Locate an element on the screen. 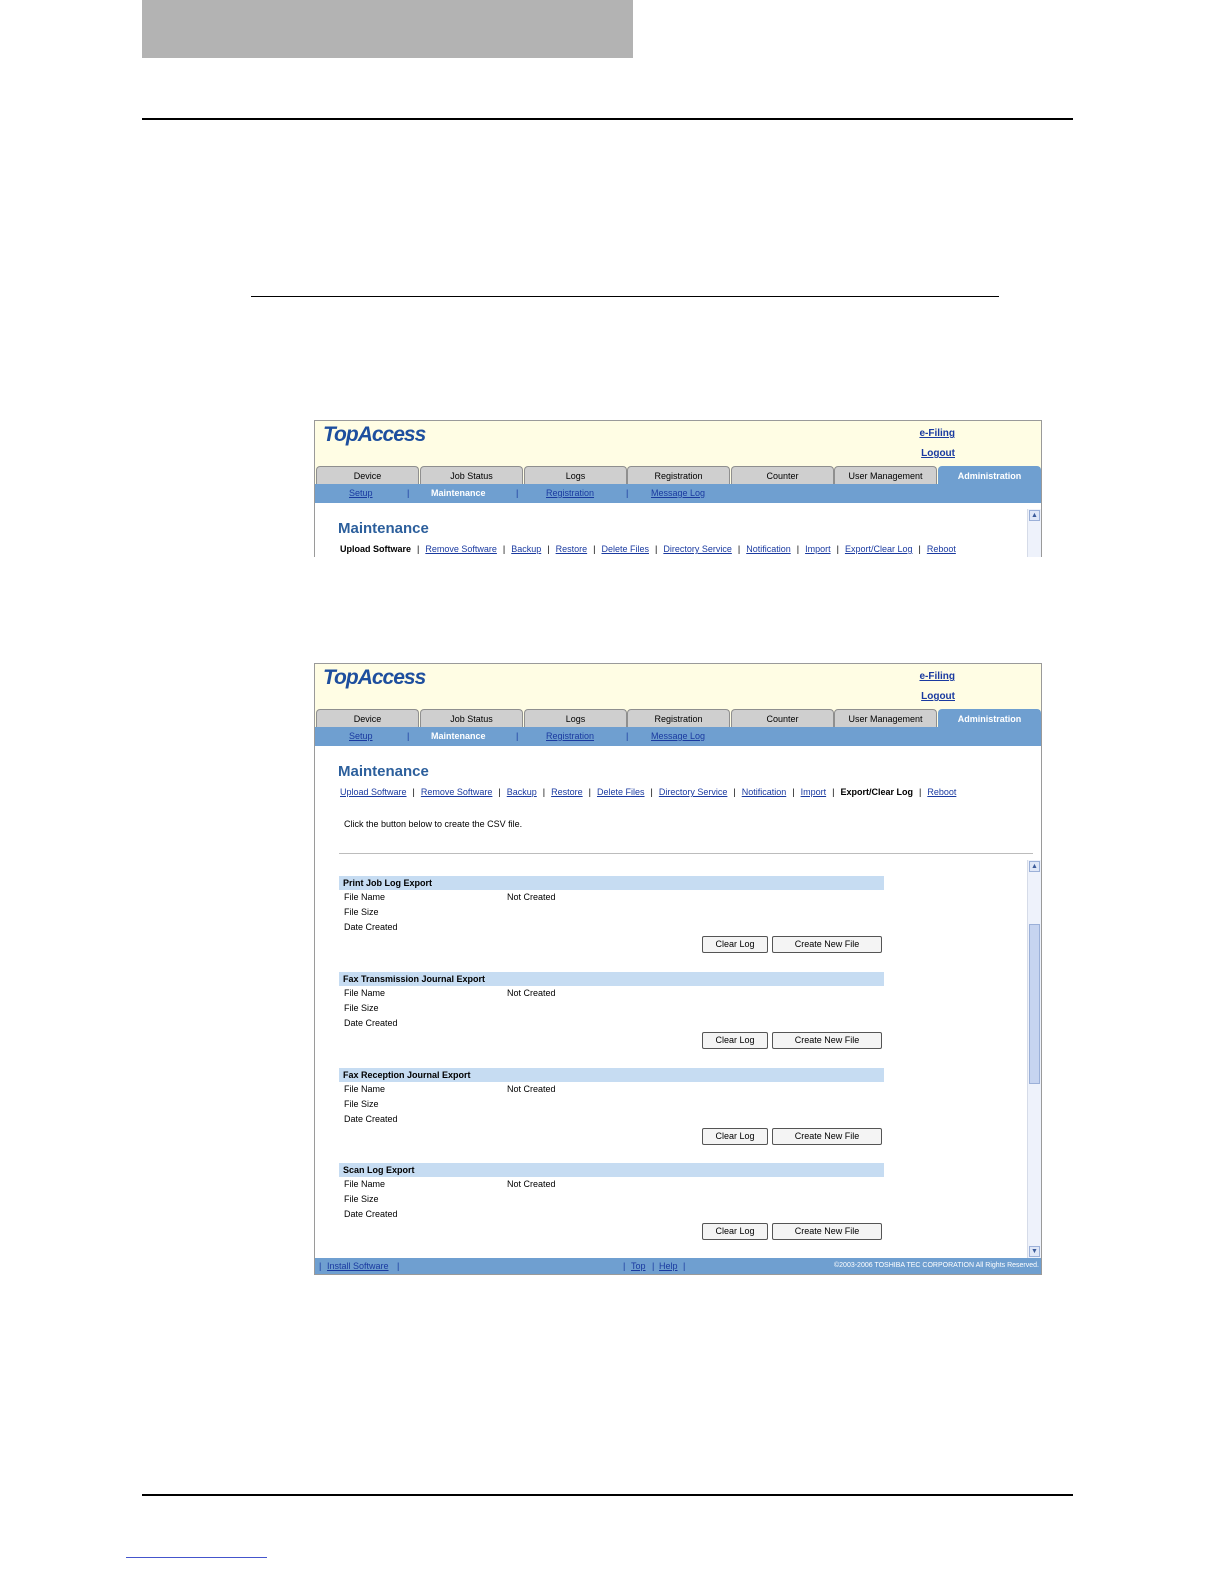  scroll-down-arrow-icon: ▼ is located at coordinates (1034, 1251).